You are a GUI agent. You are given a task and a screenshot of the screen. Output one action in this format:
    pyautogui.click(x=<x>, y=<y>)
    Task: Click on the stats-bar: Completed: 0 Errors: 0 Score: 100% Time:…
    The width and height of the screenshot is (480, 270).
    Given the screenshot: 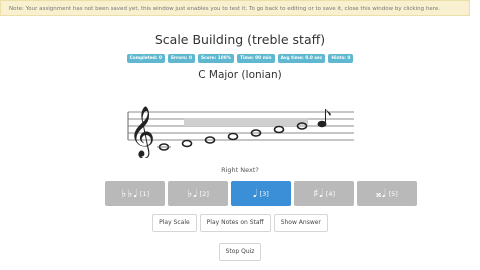 What is the action you would take?
    pyautogui.click(x=240, y=58)
    